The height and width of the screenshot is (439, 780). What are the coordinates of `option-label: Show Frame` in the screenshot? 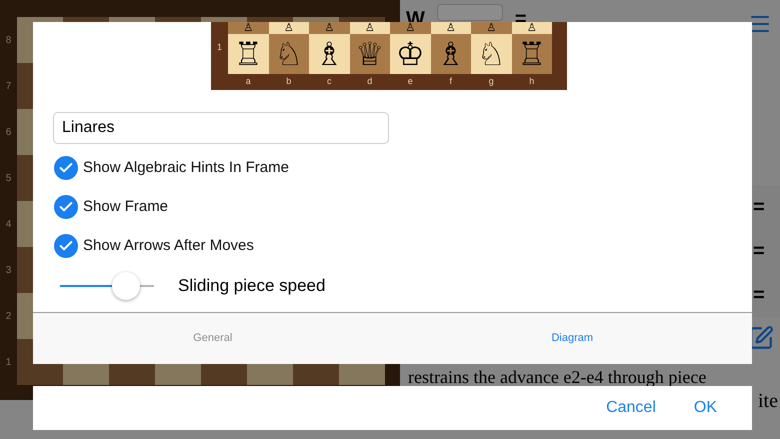 It's located at (125, 206).